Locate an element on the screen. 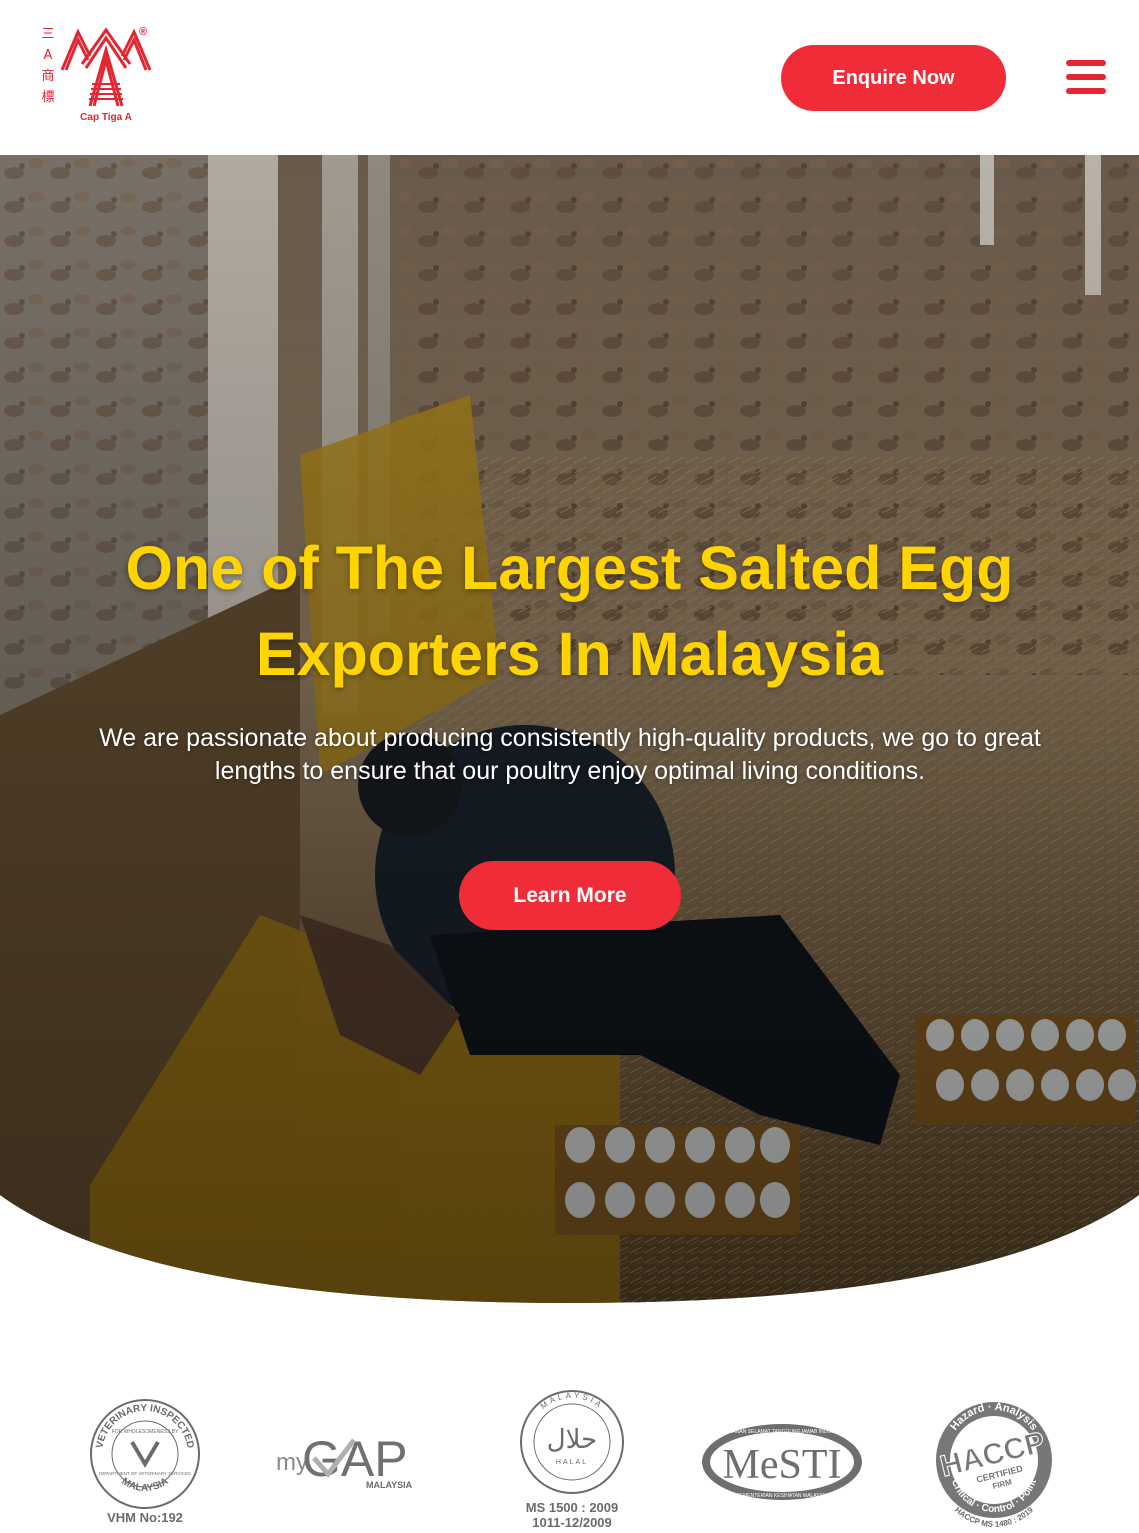 This screenshot has height=1533, width=1139. halal-label: HALAL is located at coordinates (572, 1462).